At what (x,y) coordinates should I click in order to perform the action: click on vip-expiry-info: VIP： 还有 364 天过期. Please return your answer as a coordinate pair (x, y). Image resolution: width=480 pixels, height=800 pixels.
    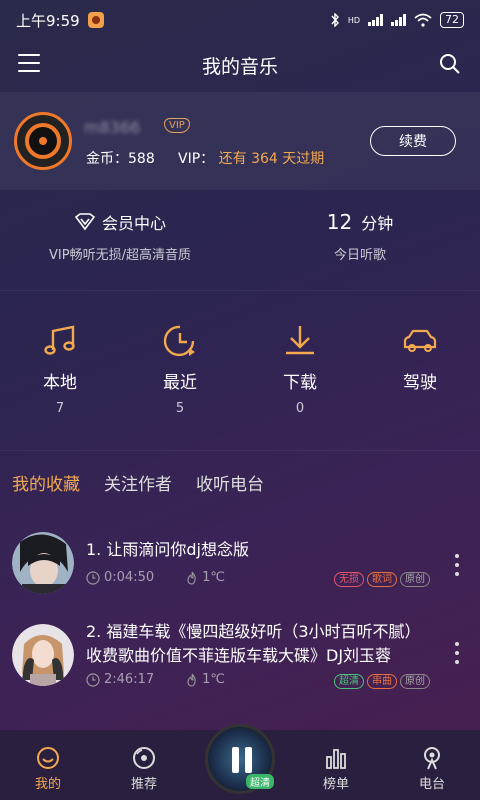
    Looking at the image, I should click on (251, 159).